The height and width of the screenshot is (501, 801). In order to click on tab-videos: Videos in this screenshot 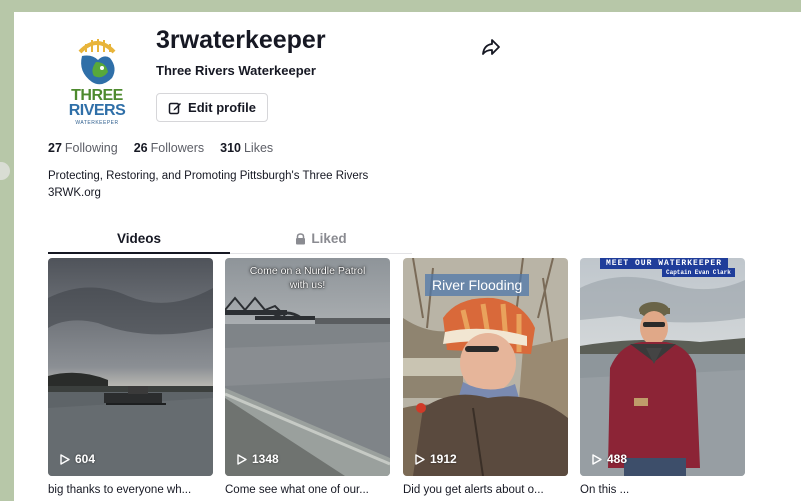, I will do `click(139, 239)`.